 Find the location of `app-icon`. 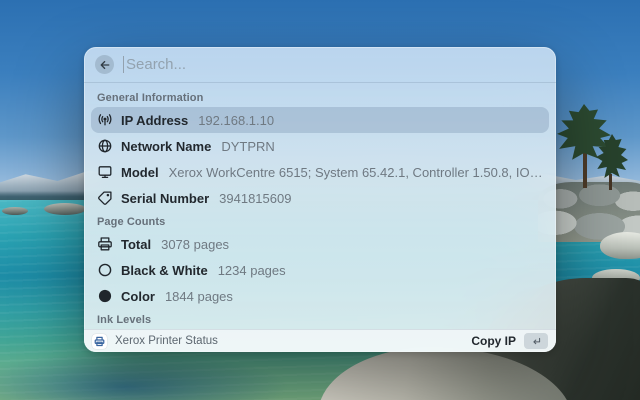

app-icon is located at coordinates (99, 341).